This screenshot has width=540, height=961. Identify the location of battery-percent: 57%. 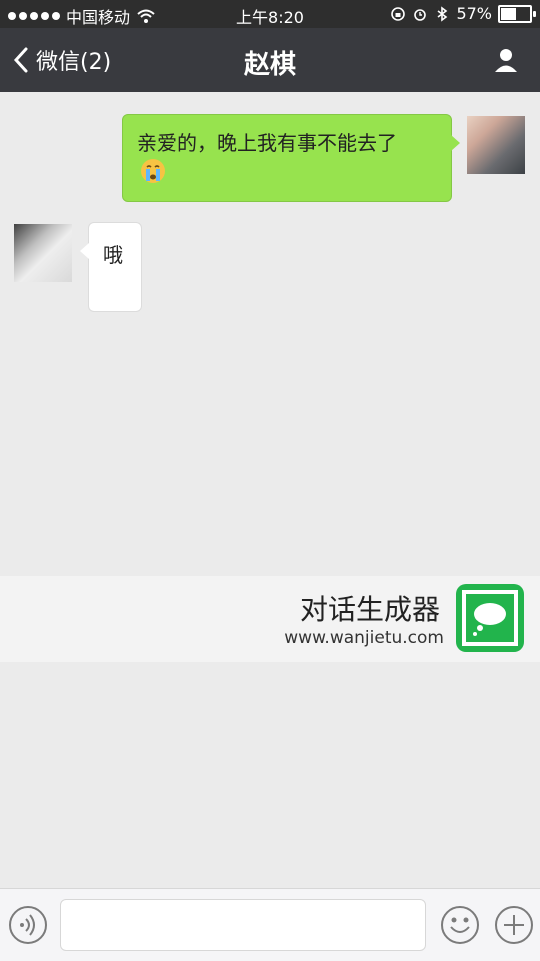
(474, 13).